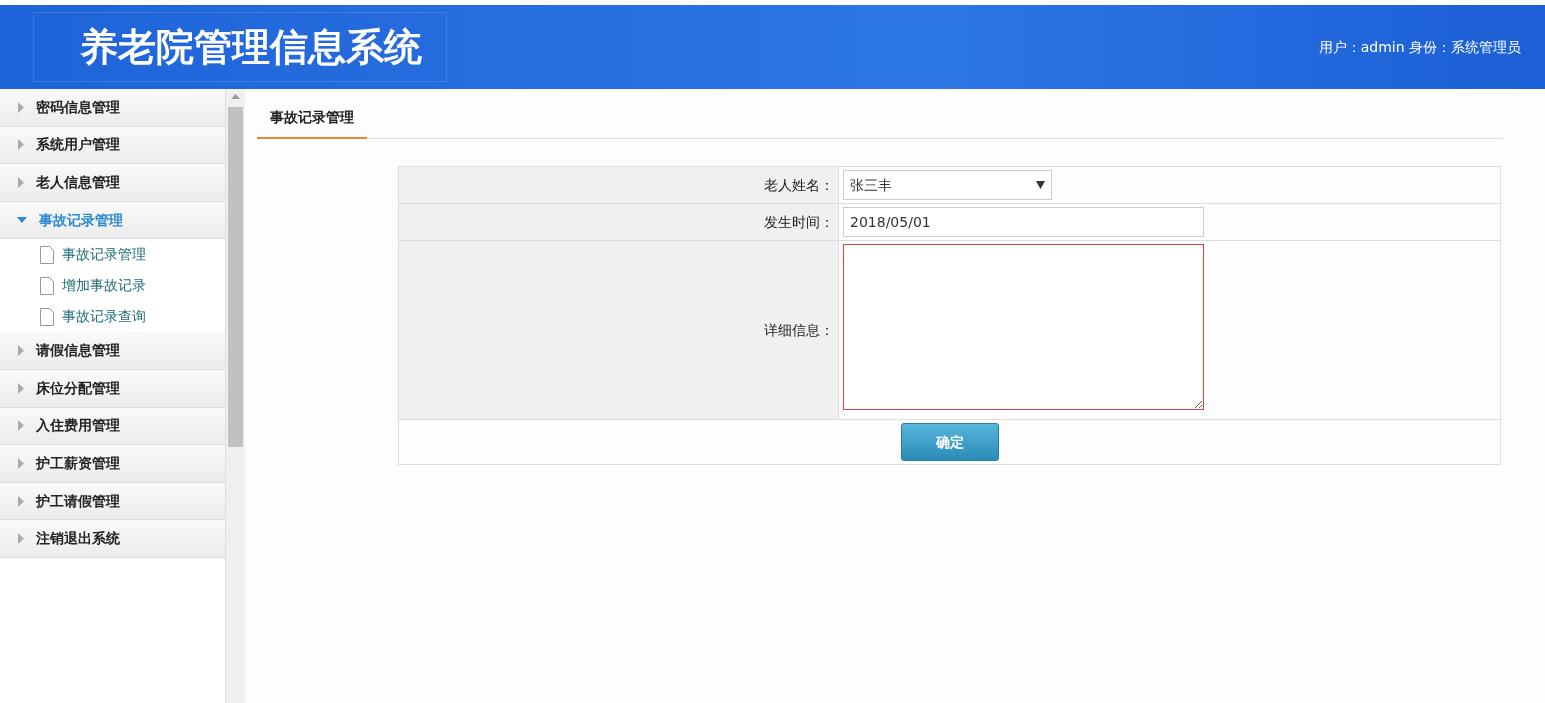  Describe the element at coordinates (618, 222) in the screenshot. I see `field-label: 发生时间：` at that location.